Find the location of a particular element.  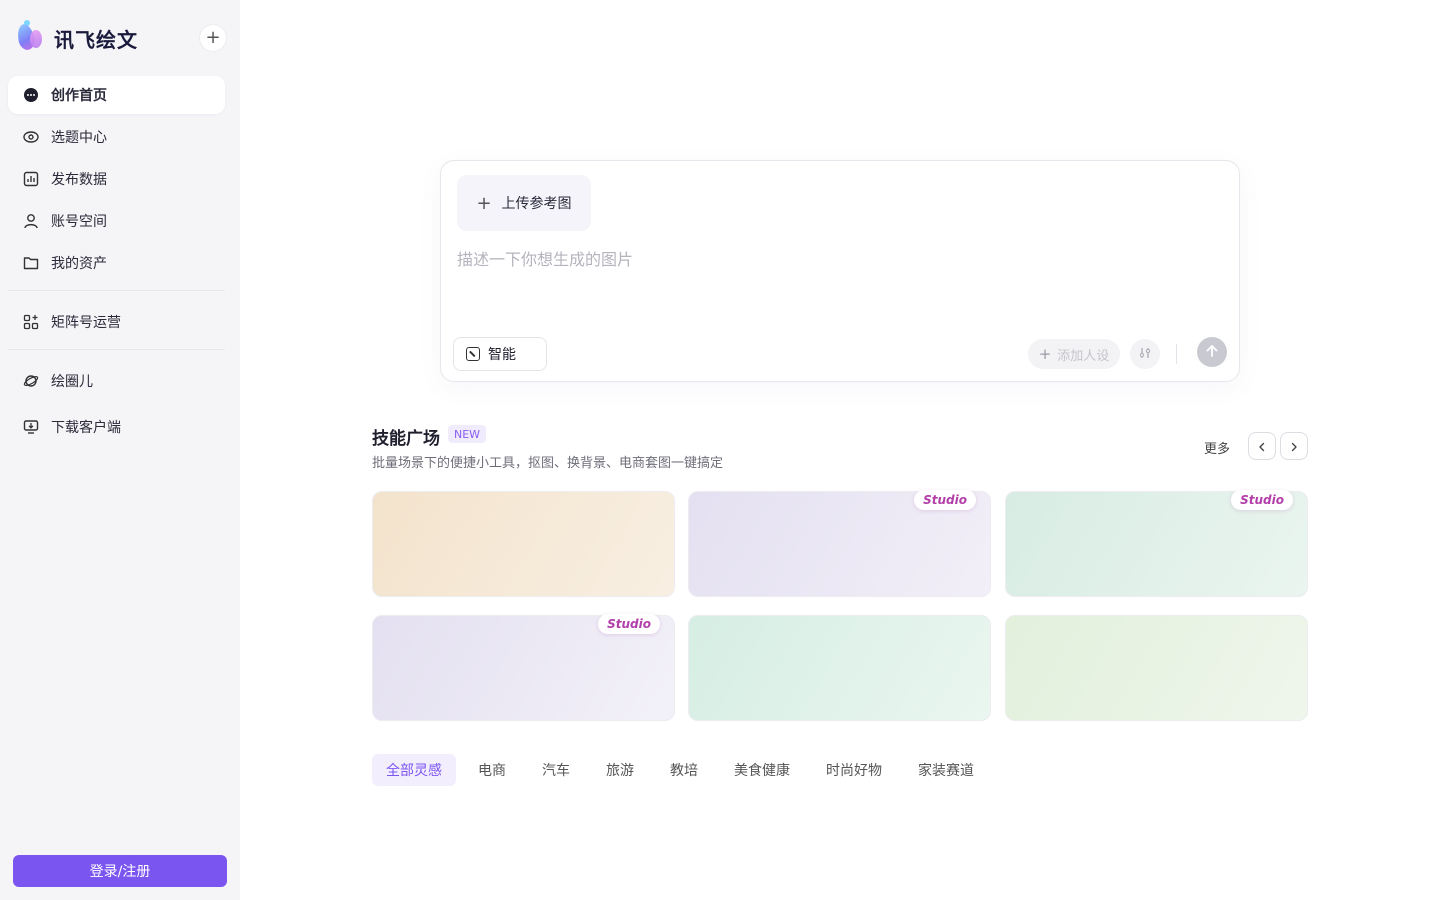

sidebar-item-topics: 选题中心 is located at coordinates (116, 137).